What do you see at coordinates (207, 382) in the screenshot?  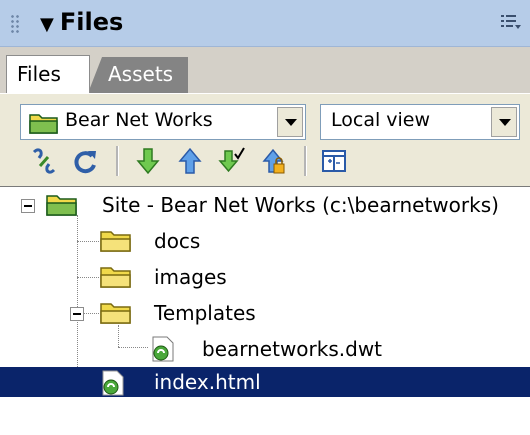 I see `tree-item-label: index.html` at bounding box center [207, 382].